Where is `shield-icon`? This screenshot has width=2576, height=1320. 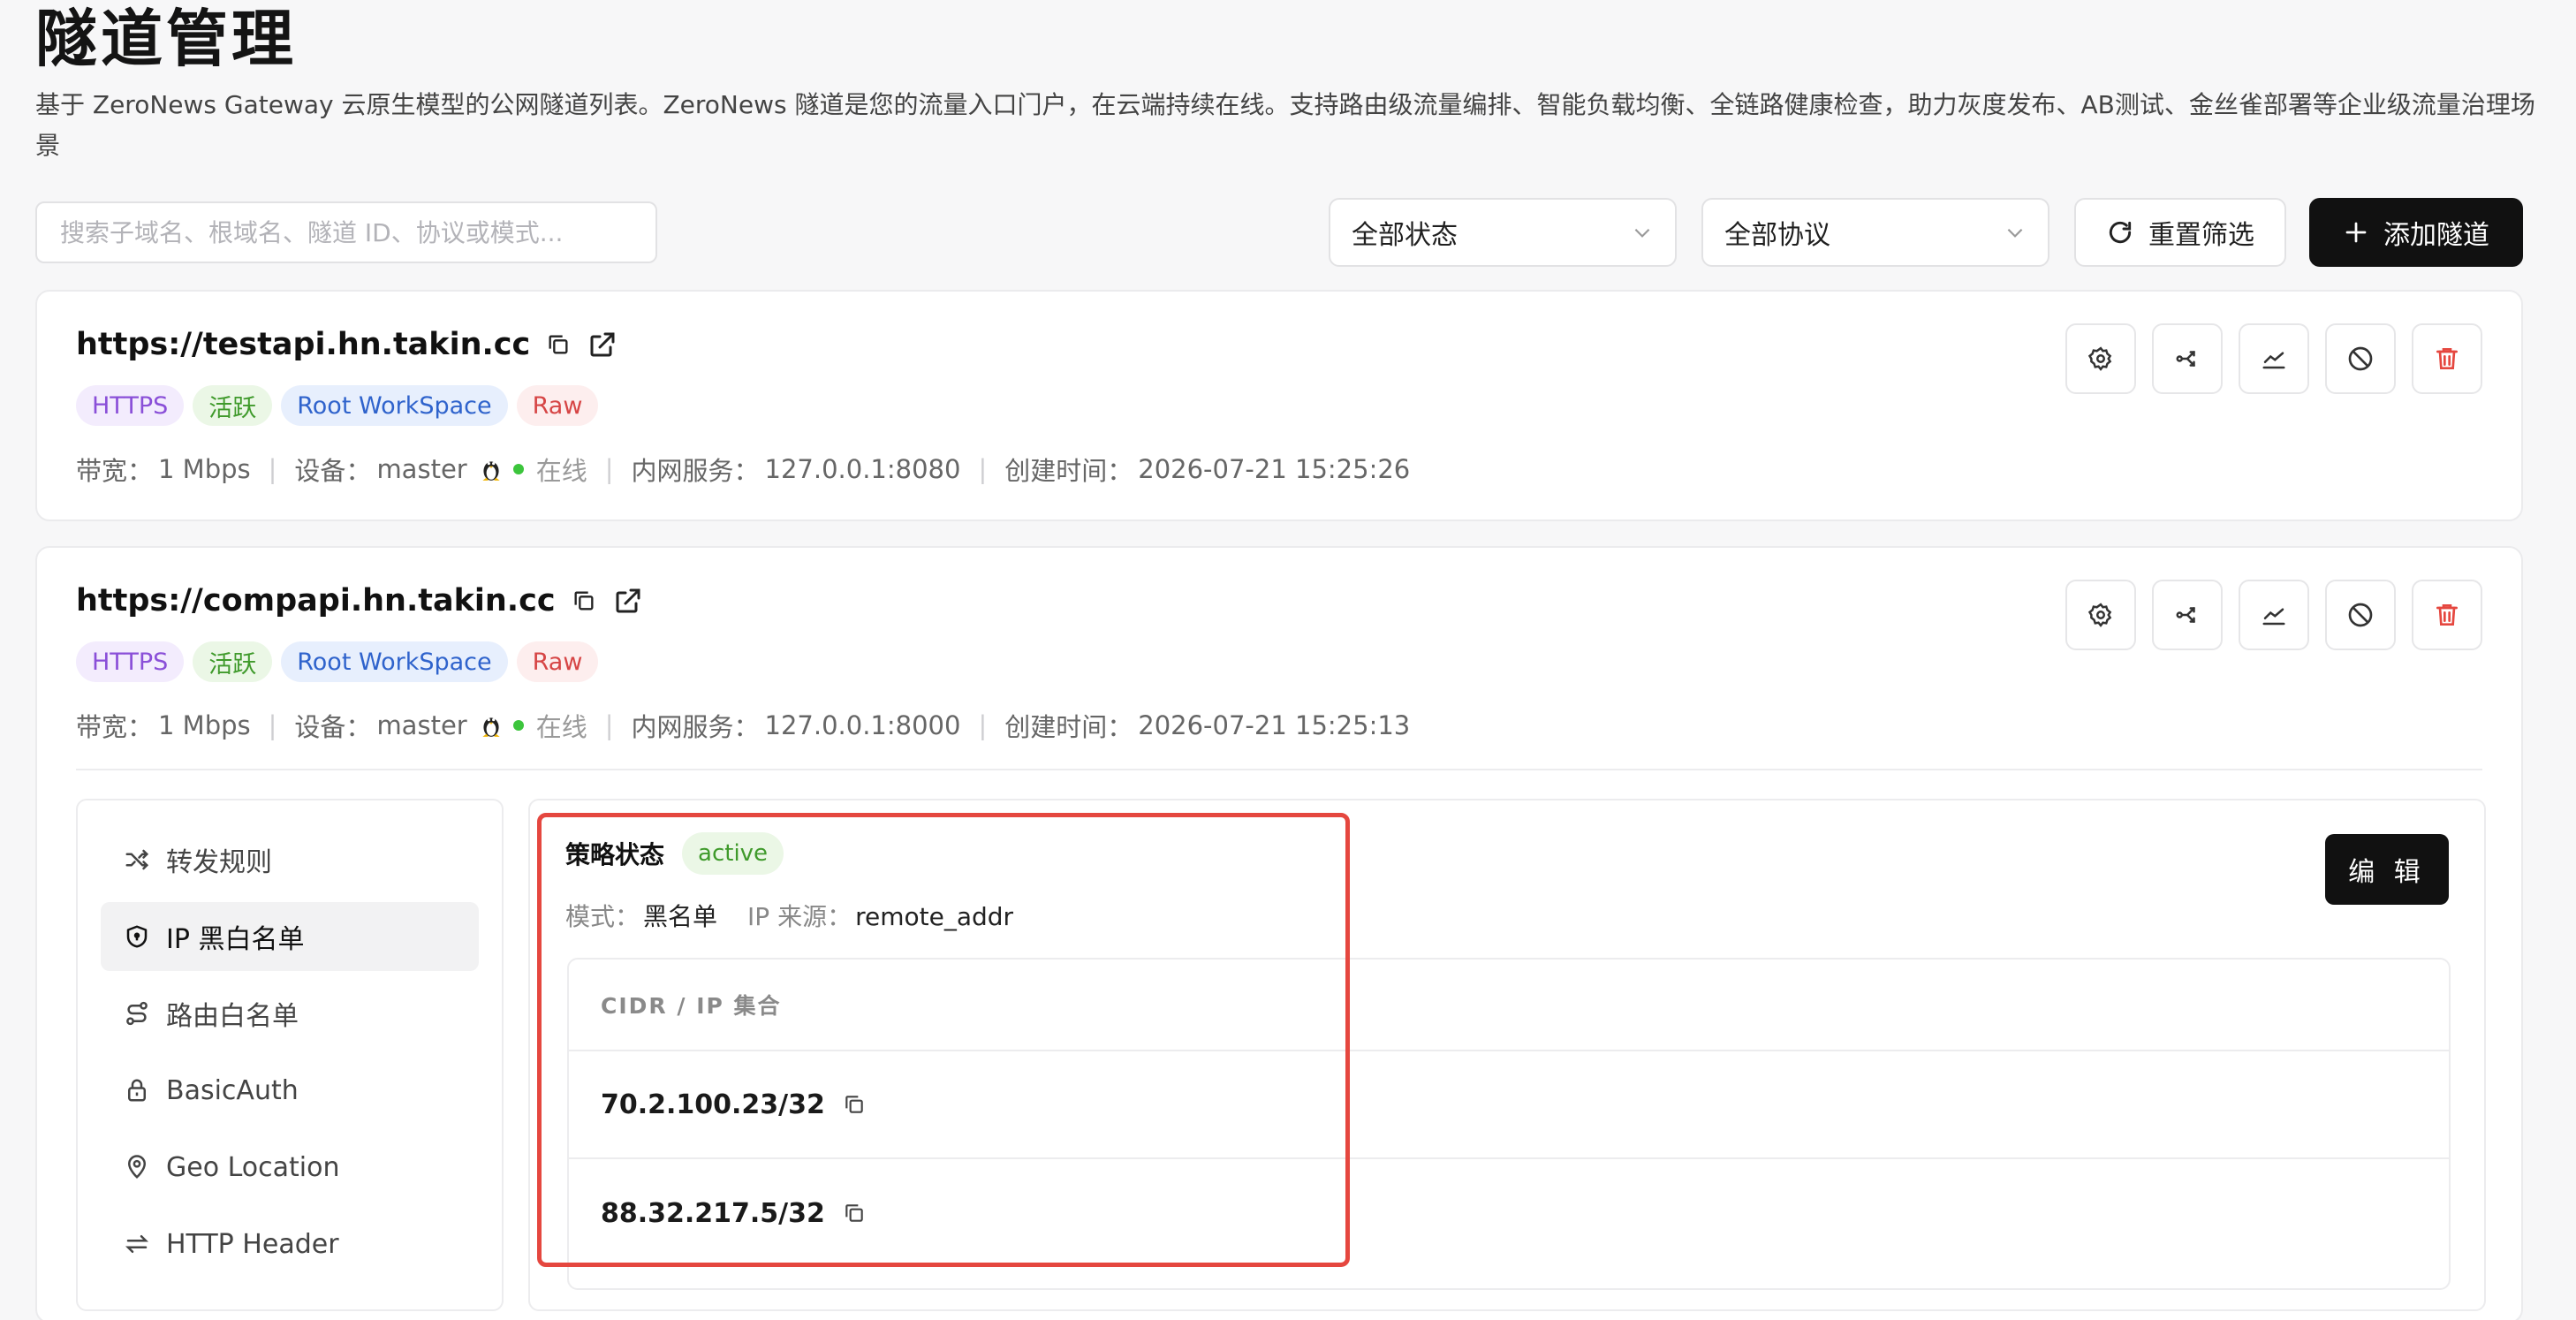
shield-icon is located at coordinates (137, 936).